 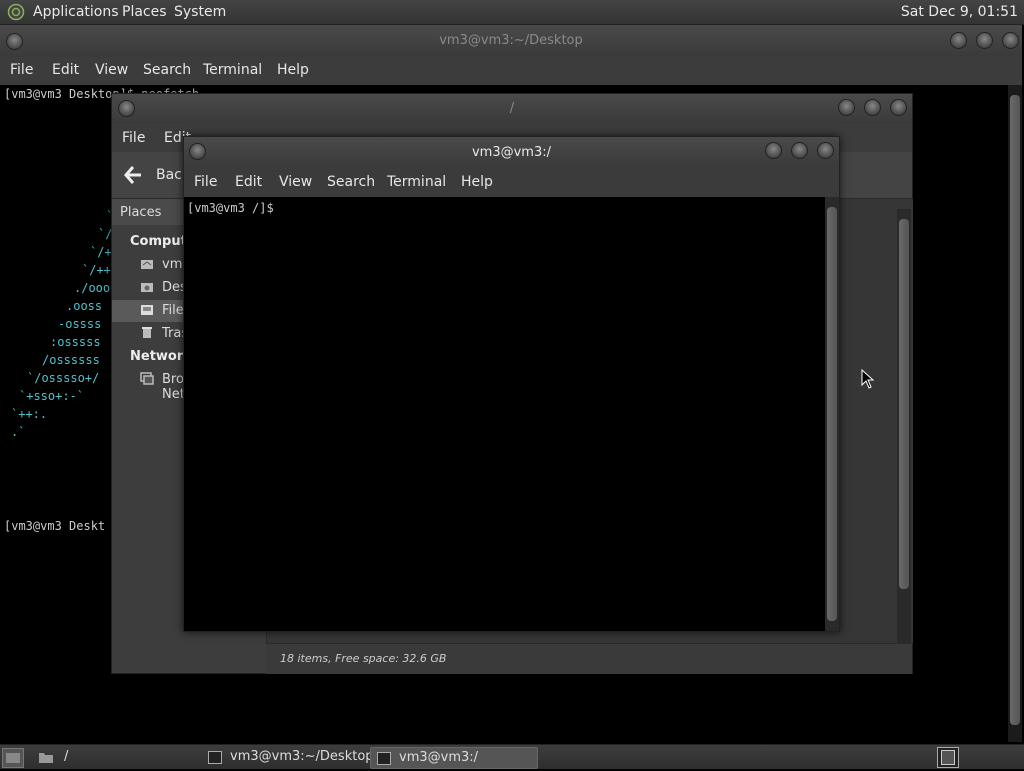 What do you see at coordinates (84, 306) in the screenshot?
I see `ascii-art-line: .ooss` at bounding box center [84, 306].